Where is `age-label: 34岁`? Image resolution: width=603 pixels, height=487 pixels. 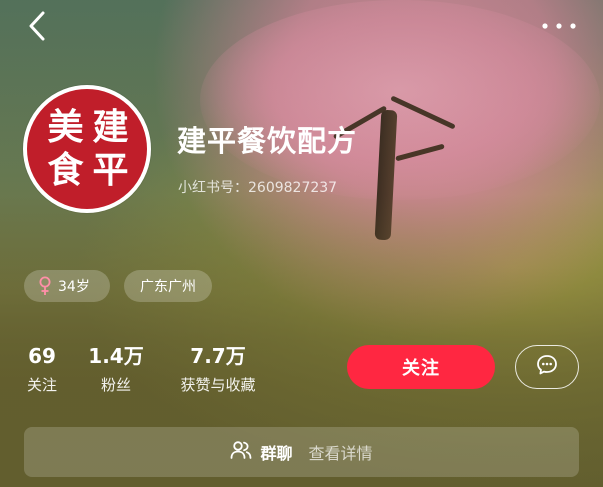 age-label: 34岁 is located at coordinates (74, 287).